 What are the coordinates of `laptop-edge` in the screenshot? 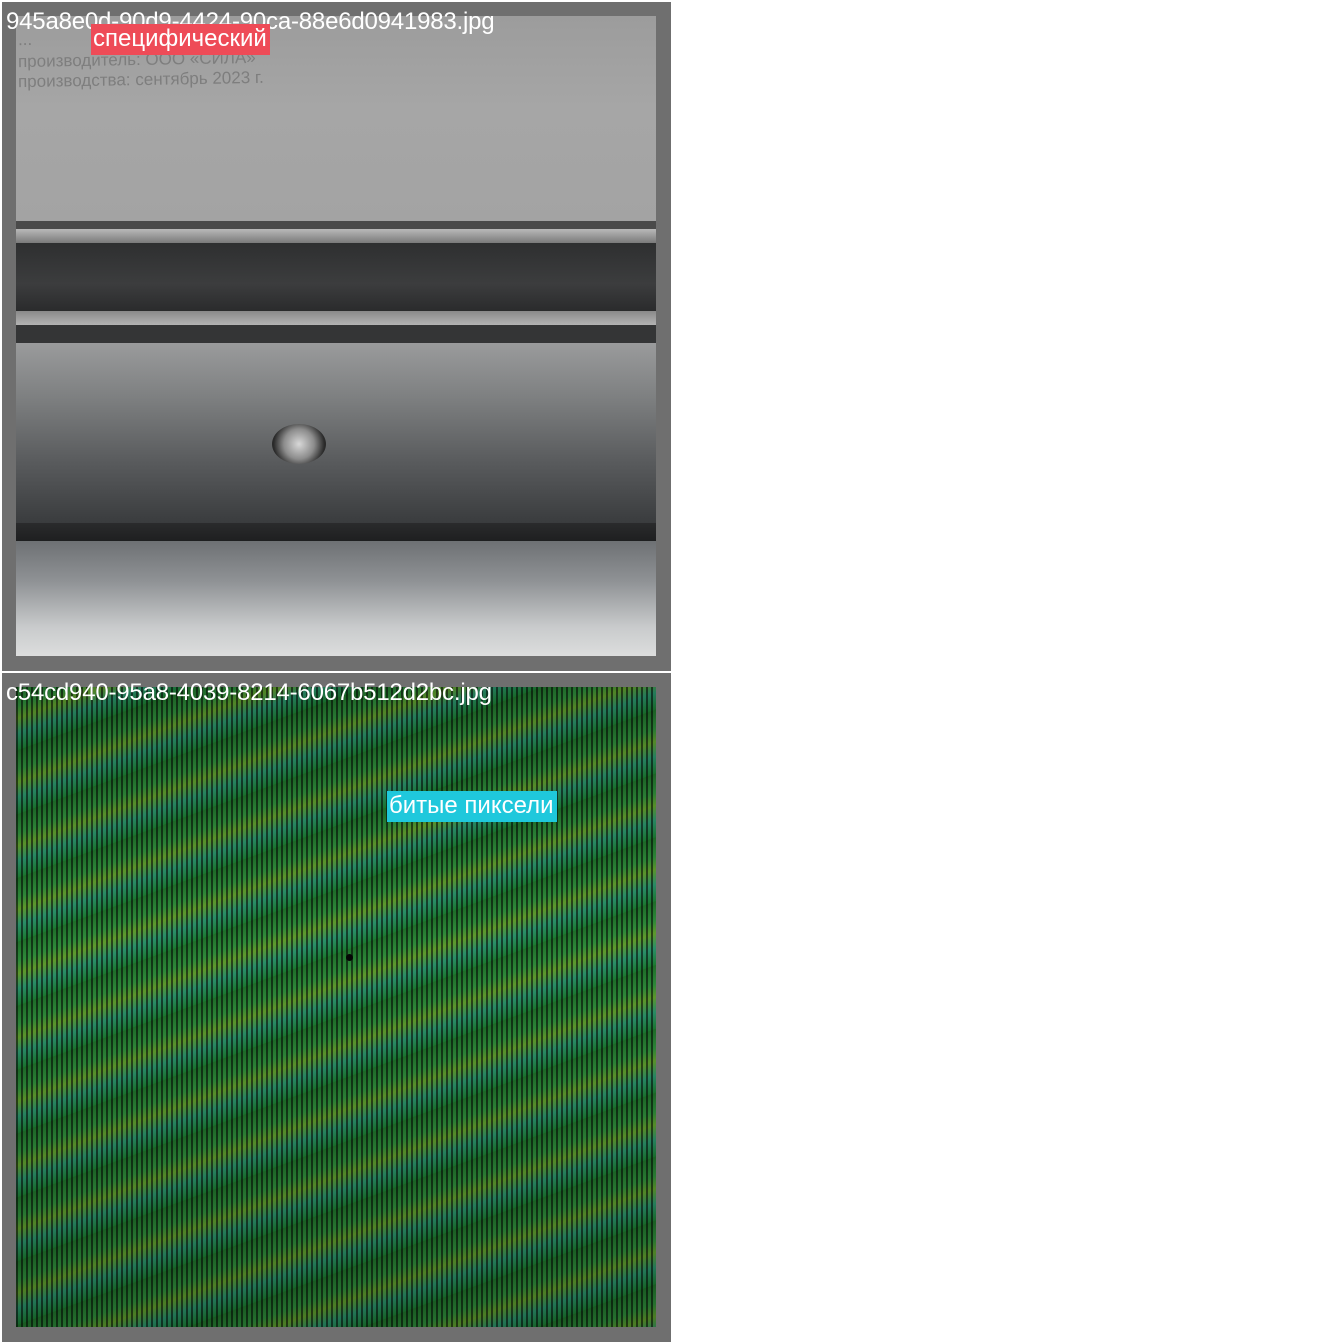 It's located at (336, 225).